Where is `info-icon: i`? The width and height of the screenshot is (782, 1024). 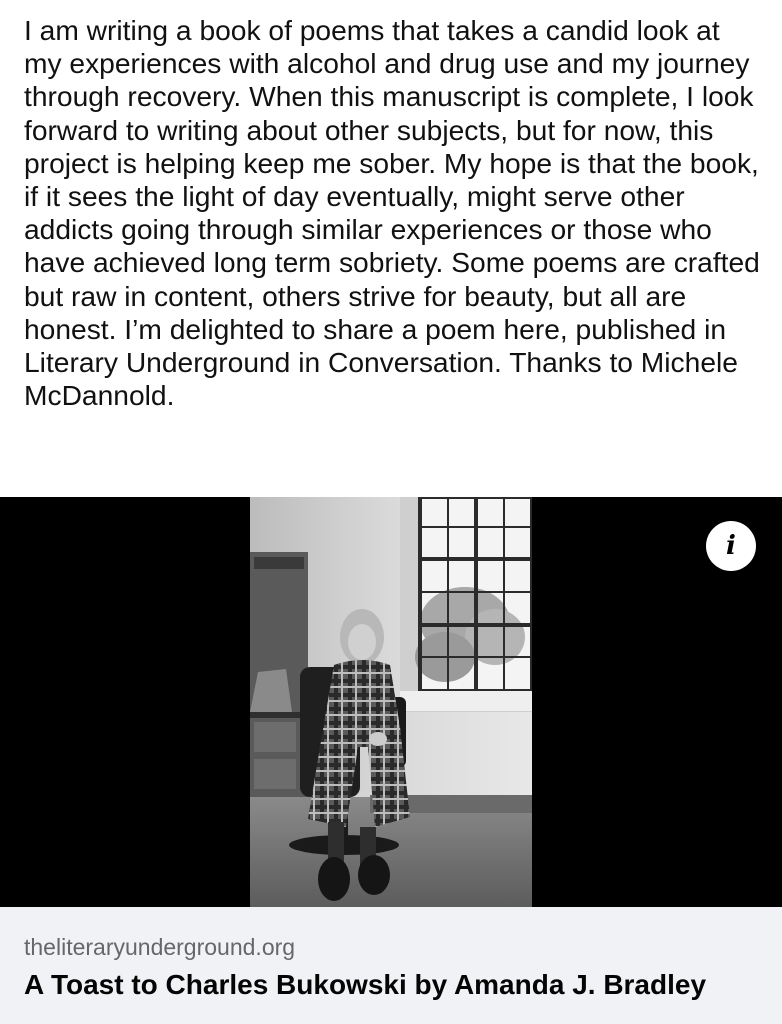
info-icon: i is located at coordinates (731, 546).